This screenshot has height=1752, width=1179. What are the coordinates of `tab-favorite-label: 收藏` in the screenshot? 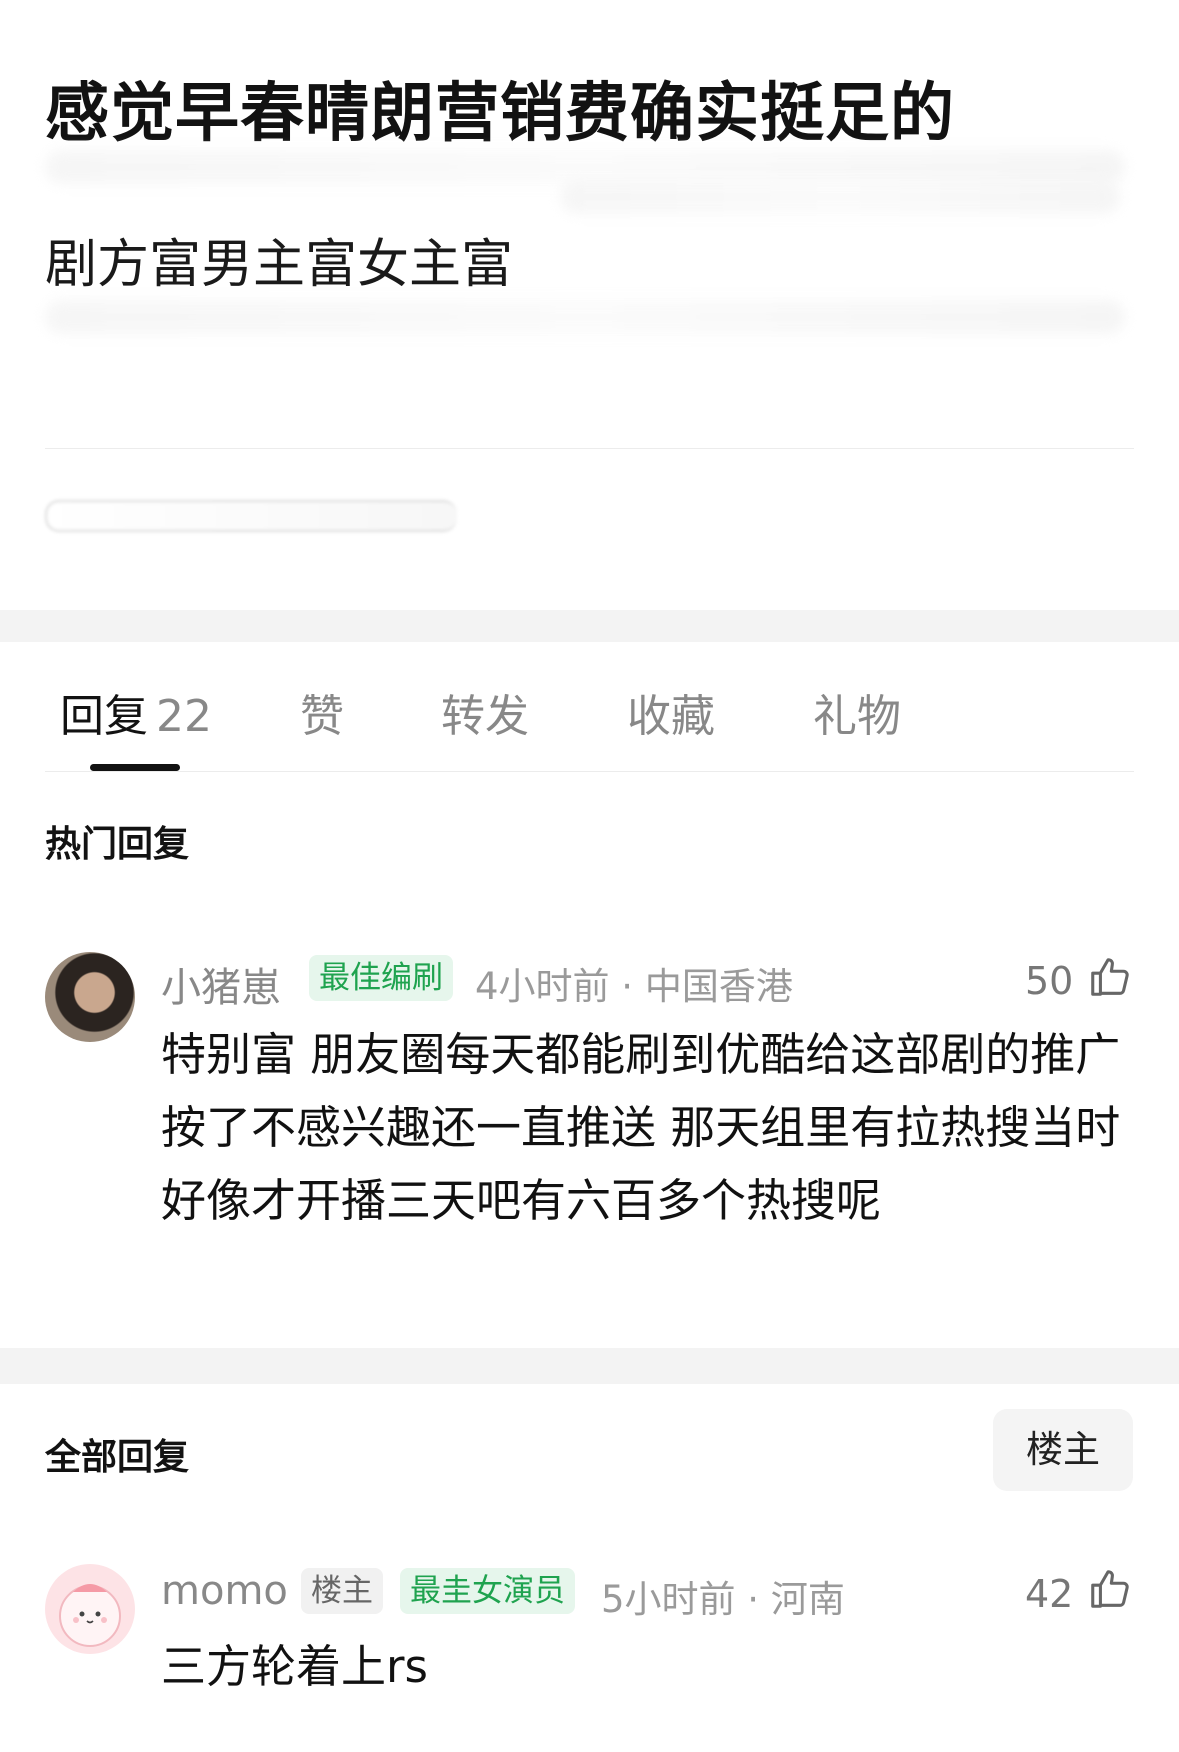 It's located at (671, 716).